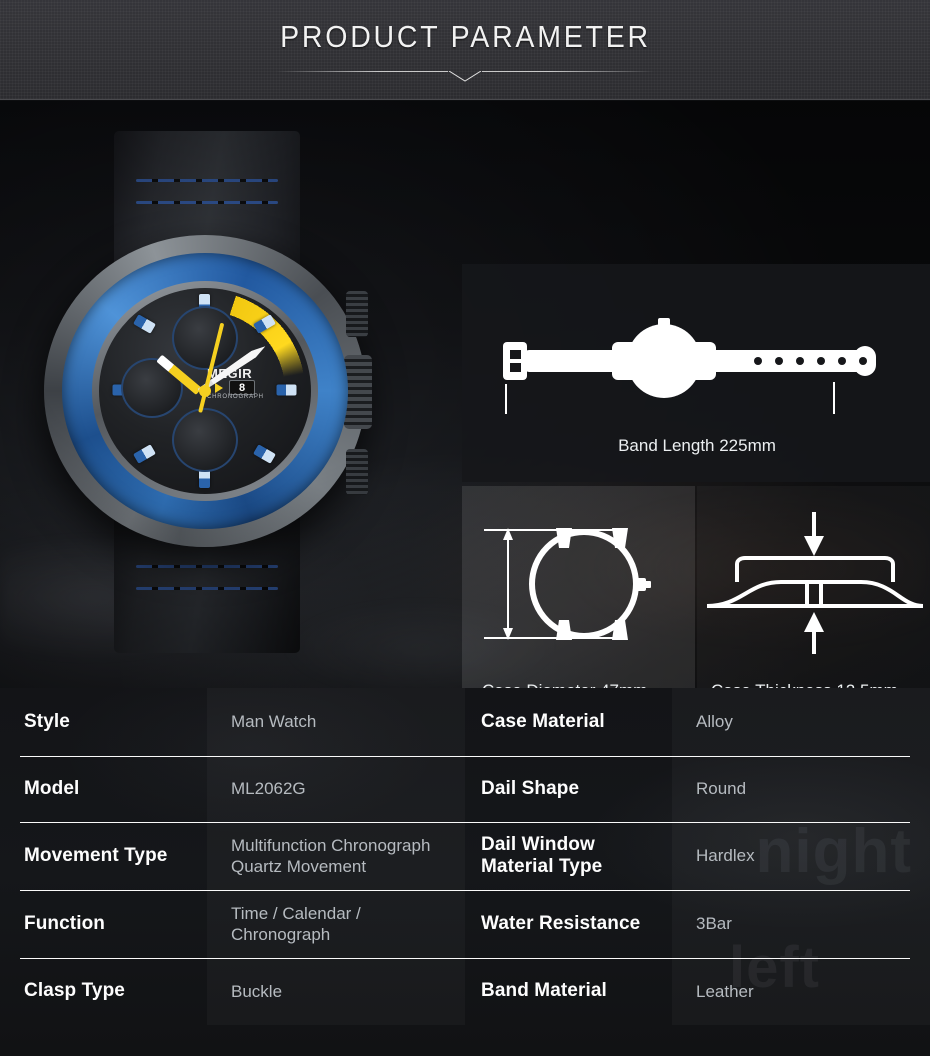 The image size is (930, 1056). What do you see at coordinates (542, 855) in the screenshot?
I see `spec-label-text: Dail Window Material Type` at bounding box center [542, 855].